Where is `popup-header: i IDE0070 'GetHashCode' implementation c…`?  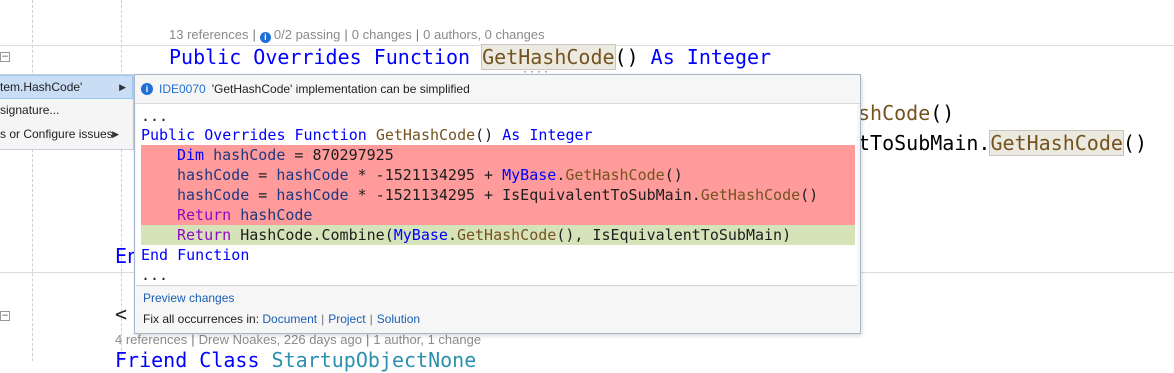 popup-header: i IDE0070 'GetHashCode' implementation c… is located at coordinates (497, 89).